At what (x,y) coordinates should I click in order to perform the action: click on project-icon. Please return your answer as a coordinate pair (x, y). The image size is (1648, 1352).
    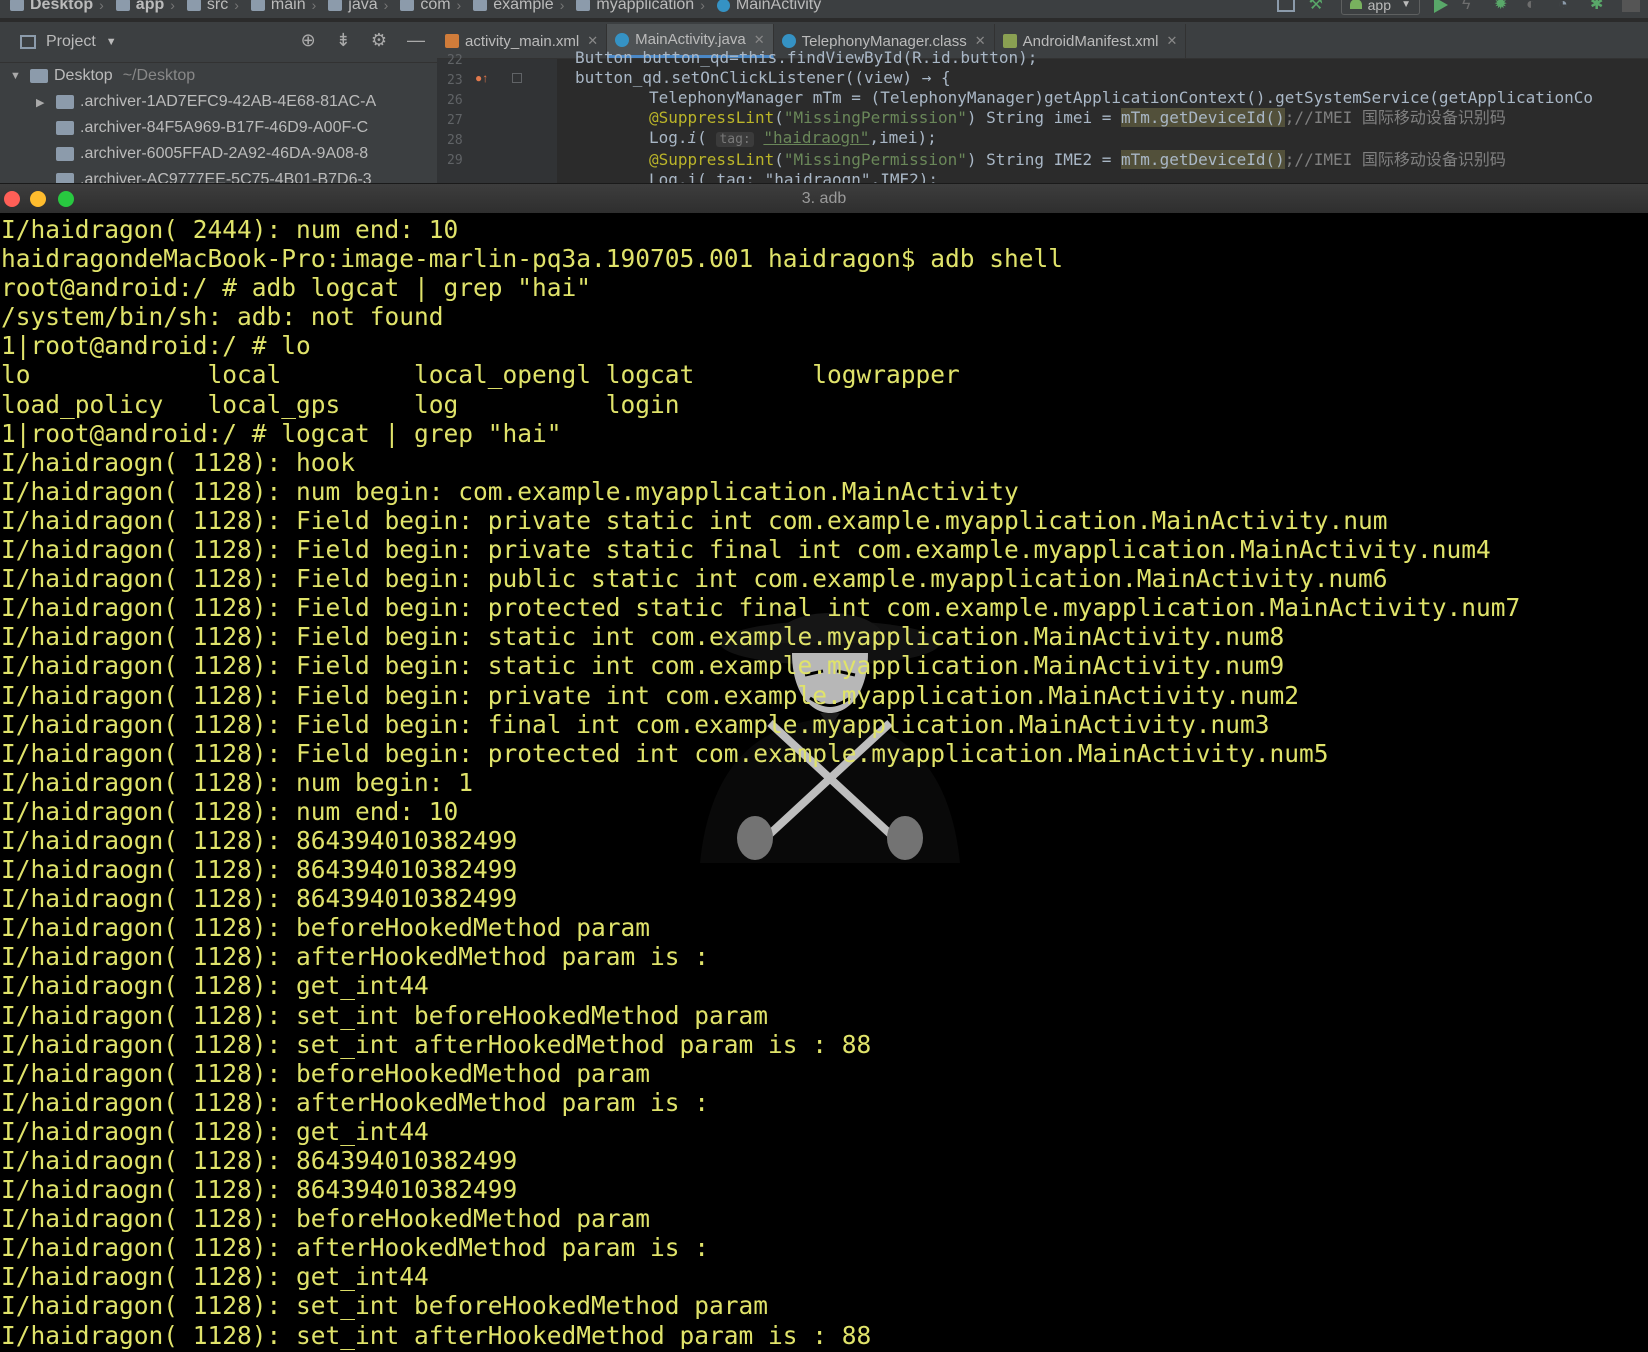
    Looking at the image, I should click on (28, 42).